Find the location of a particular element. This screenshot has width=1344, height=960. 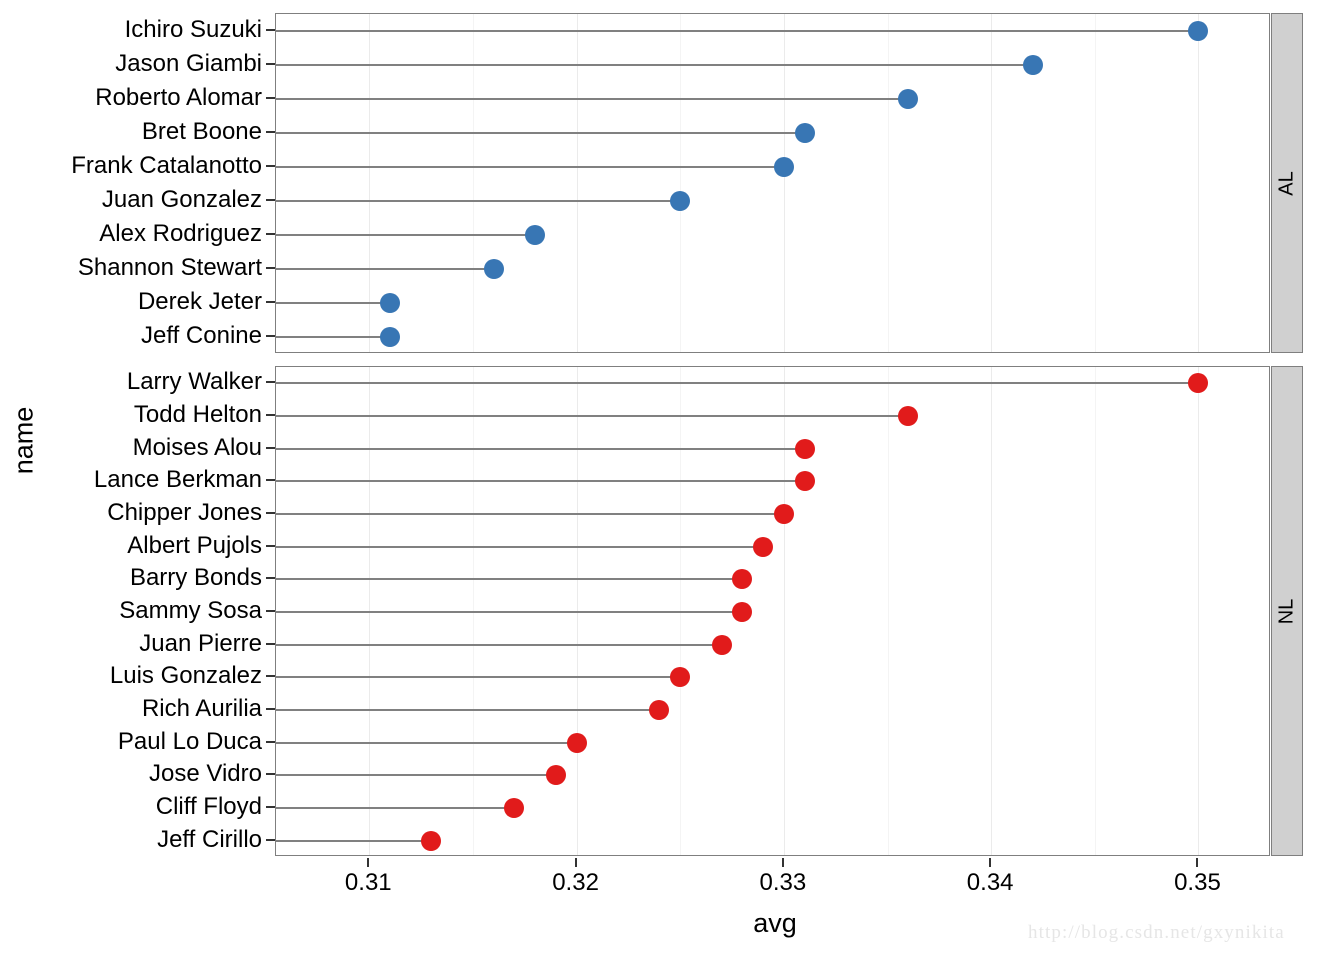

y-axis-tick-label: Jason Giambi is located at coordinates (188, 63).